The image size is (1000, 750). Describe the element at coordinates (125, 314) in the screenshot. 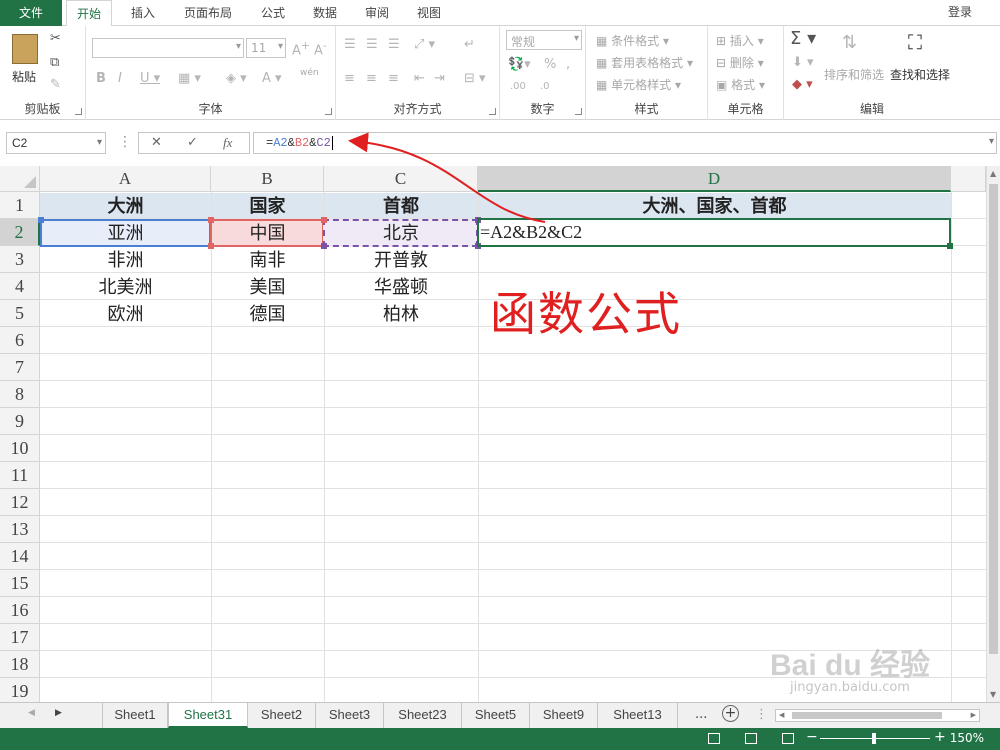

I see `cell-a5: 欧洲` at that location.